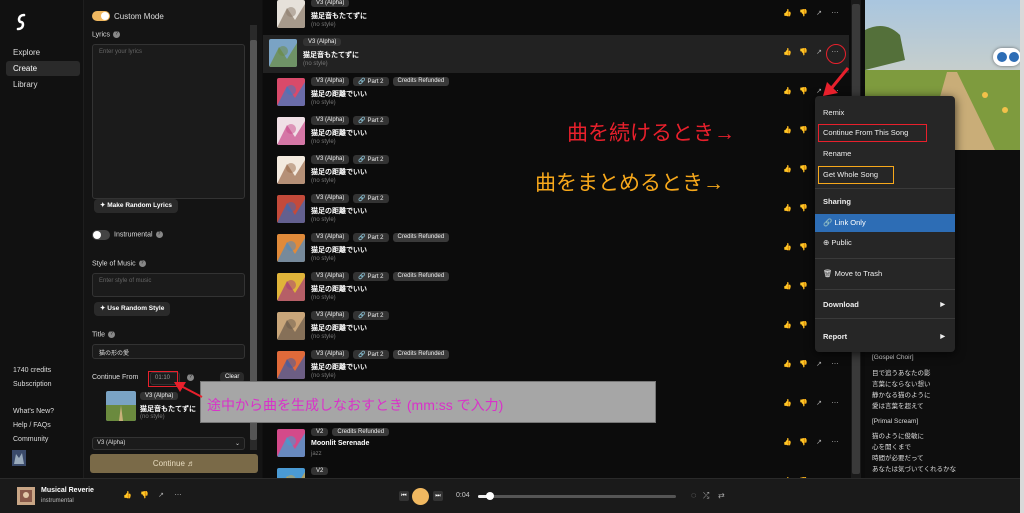  Describe the element at coordinates (253, 240) in the screenshot. I see `create-scrollbar-thumb` at that location.